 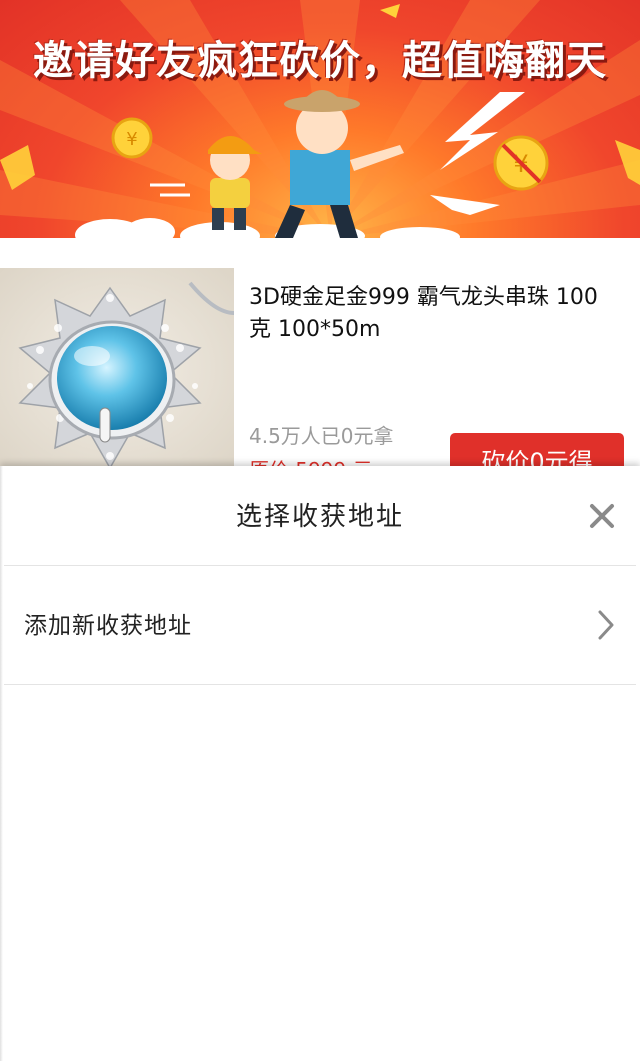 I want to click on product-image, so click(x=117, y=368).